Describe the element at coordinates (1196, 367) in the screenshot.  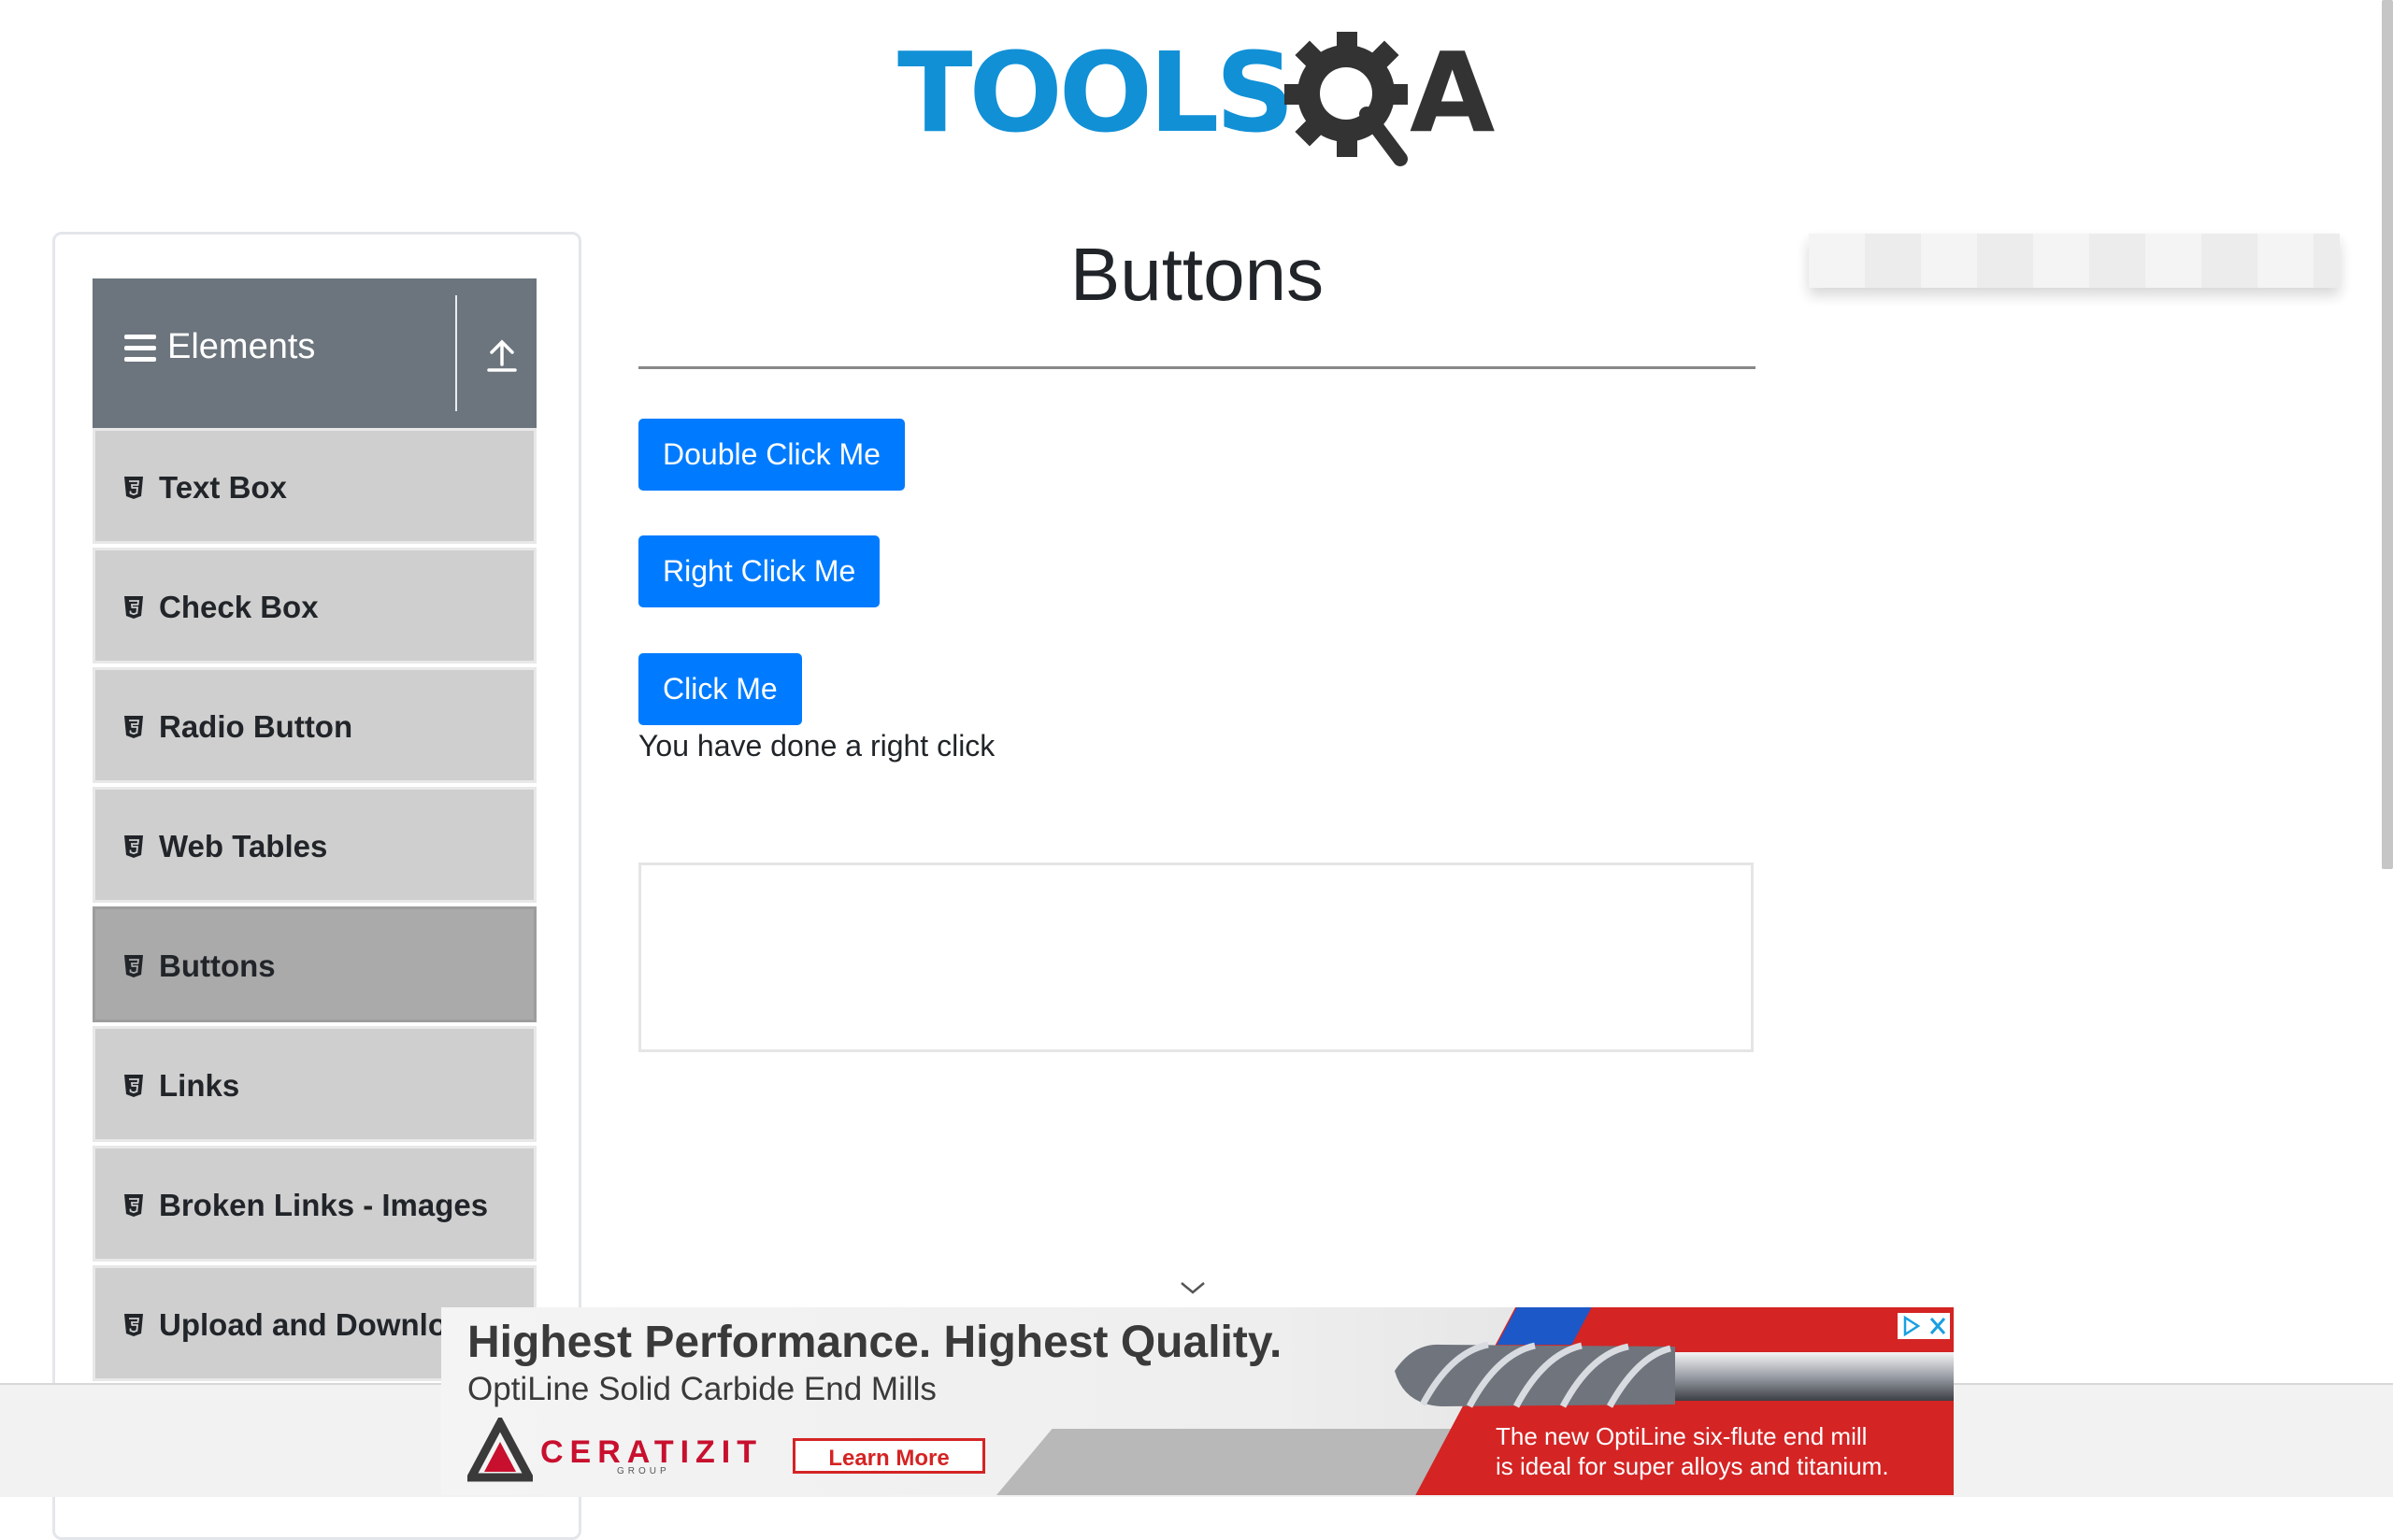
I see `title-divider` at that location.